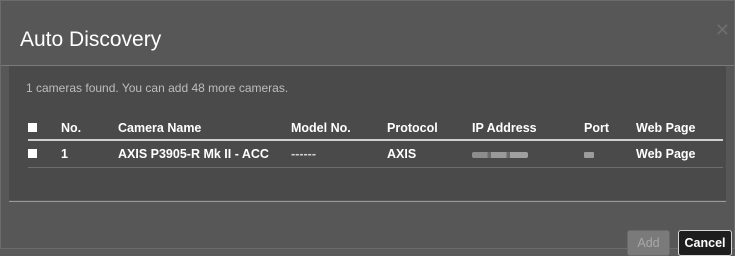 This screenshot has height=256, width=735. Describe the element at coordinates (705, 243) in the screenshot. I see `cancel-button: Cancel` at that location.